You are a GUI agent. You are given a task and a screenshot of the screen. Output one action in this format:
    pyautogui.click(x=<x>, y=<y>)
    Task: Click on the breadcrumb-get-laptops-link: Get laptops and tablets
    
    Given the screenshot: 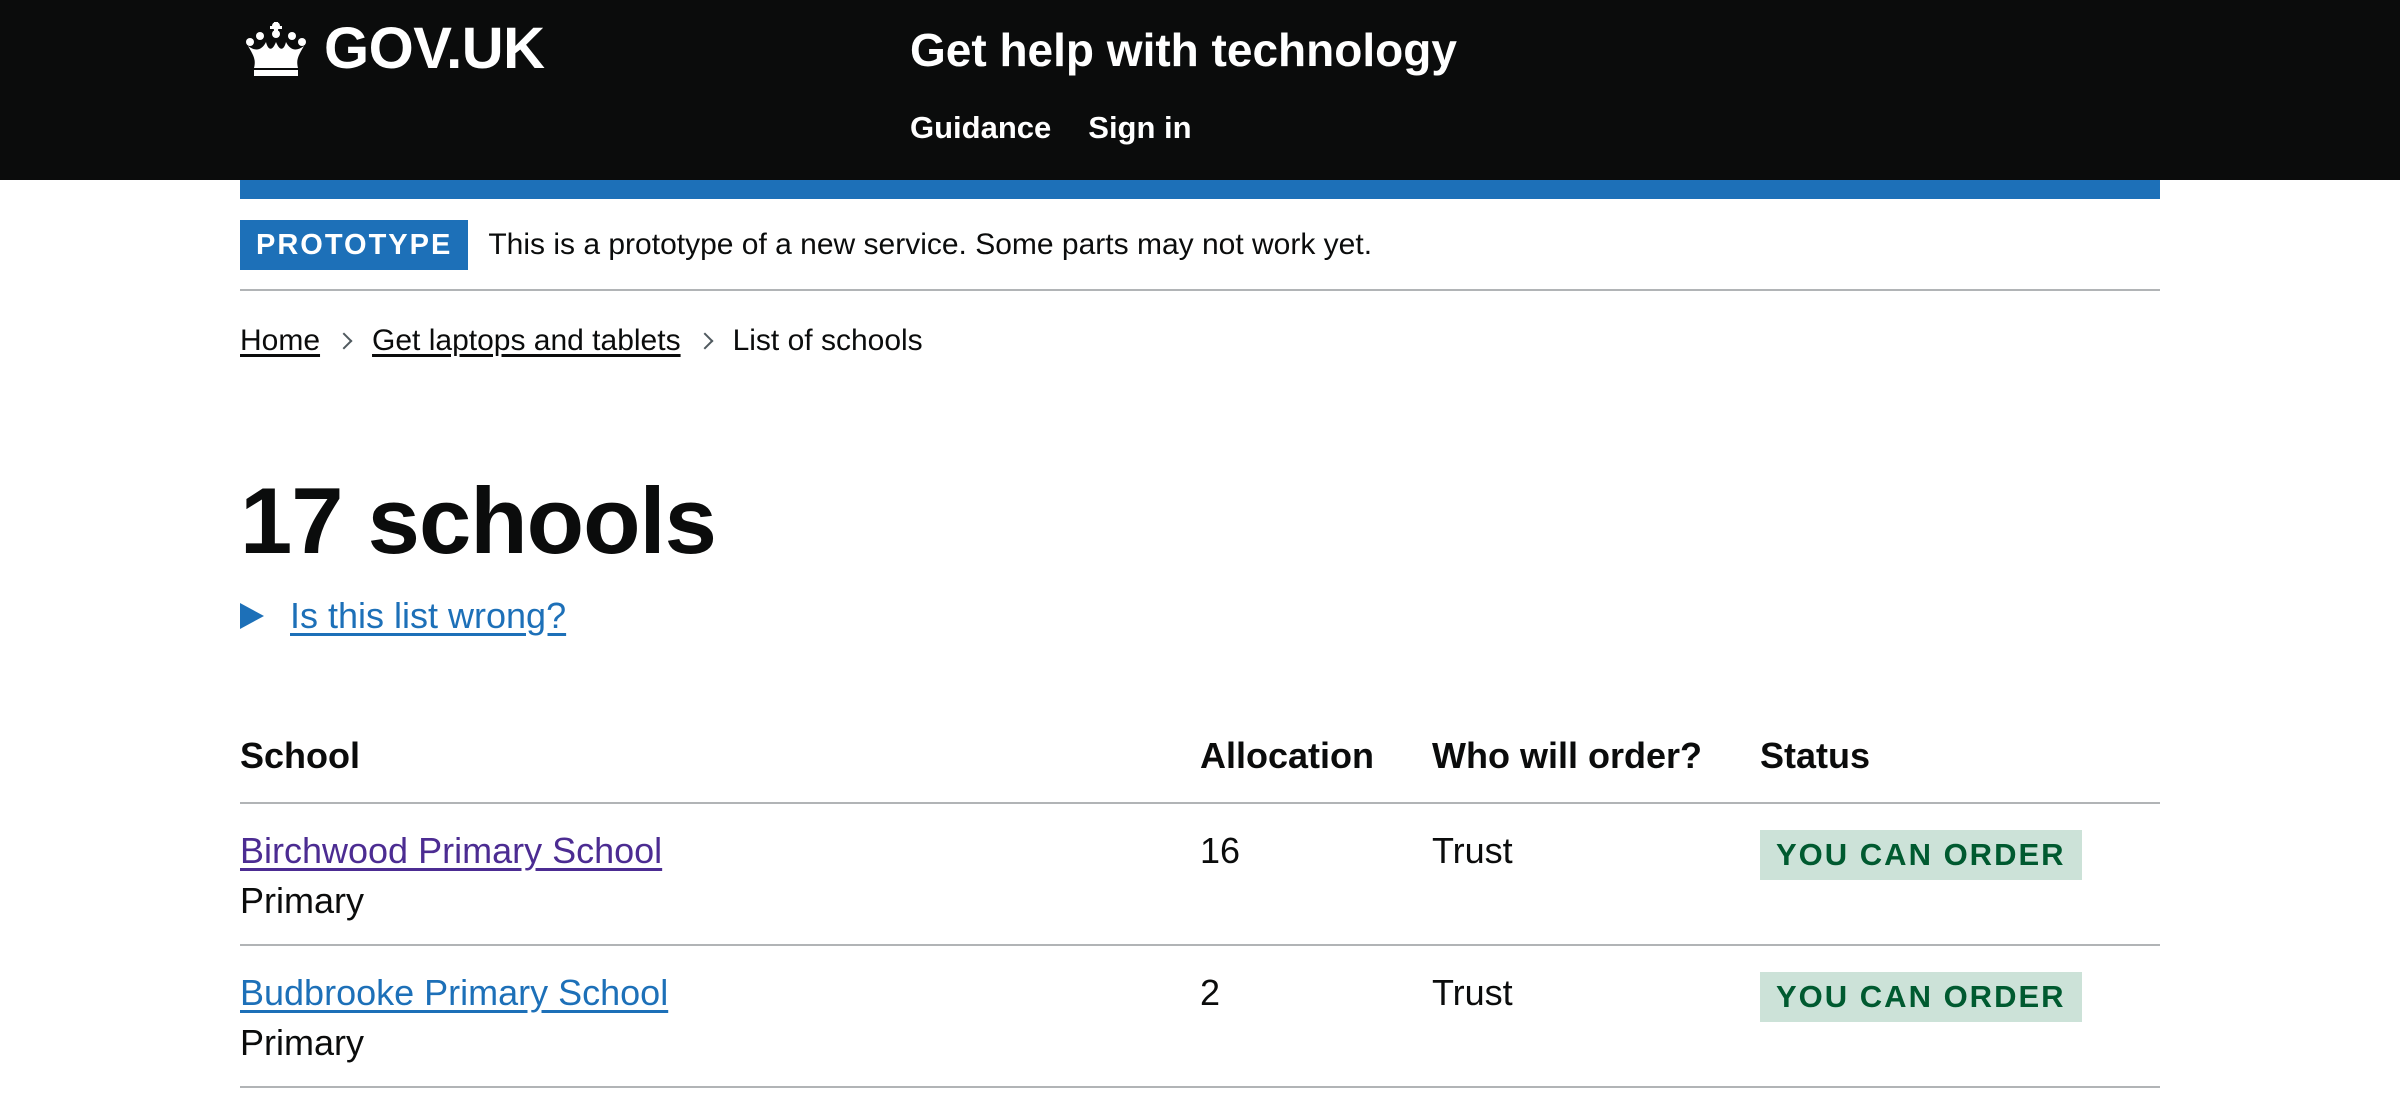 What is the action you would take?
    pyautogui.click(x=526, y=341)
    